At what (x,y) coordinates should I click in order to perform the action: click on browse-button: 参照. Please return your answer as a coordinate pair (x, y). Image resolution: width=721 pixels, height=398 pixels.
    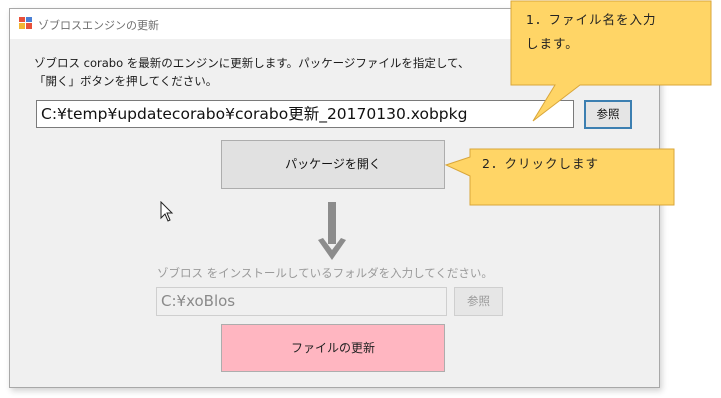
    Looking at the image, I should click on (608, 114).